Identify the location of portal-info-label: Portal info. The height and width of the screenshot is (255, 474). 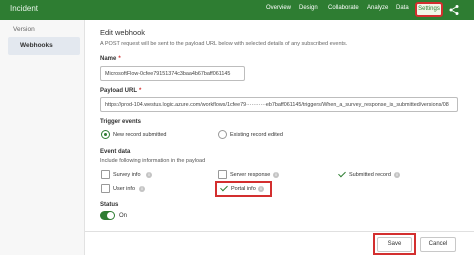
(243, 189).